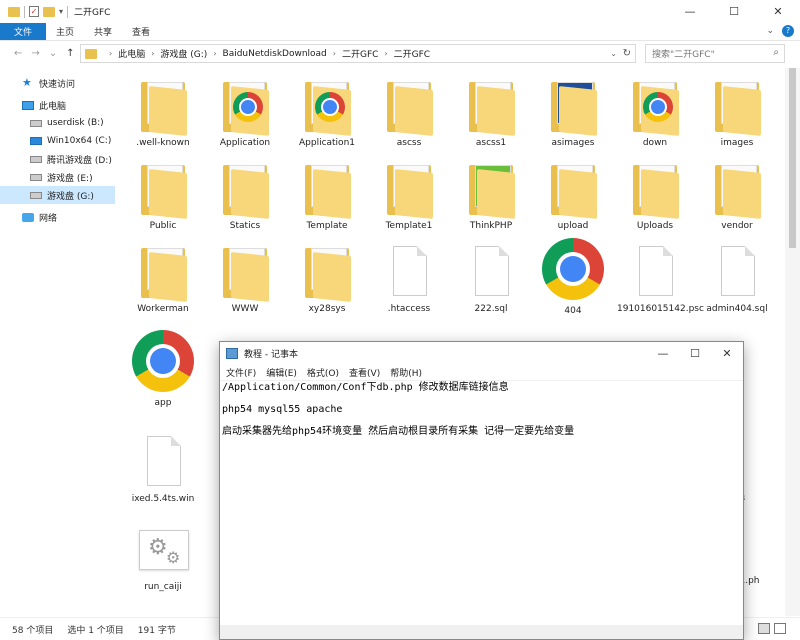 This screenshot has height=640, width=800. I want to click on sidebar-item-label: 快速访问, so click(57, 84).